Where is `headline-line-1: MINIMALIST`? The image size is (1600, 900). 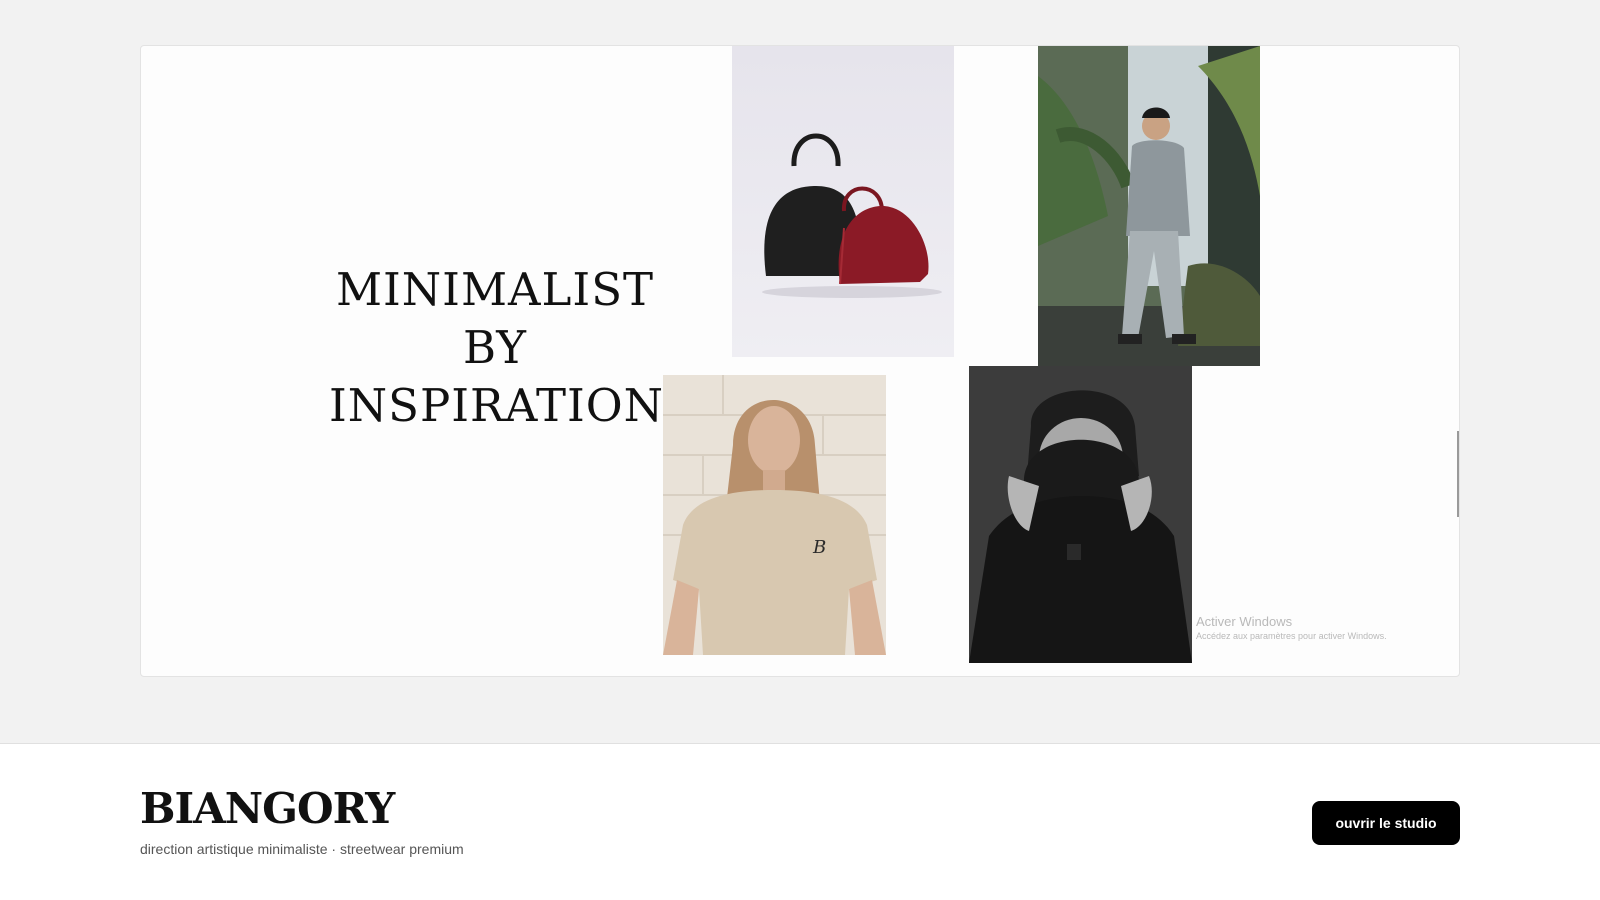 headline-line-1: MINIMALIST is located at coordinates (495, 289).